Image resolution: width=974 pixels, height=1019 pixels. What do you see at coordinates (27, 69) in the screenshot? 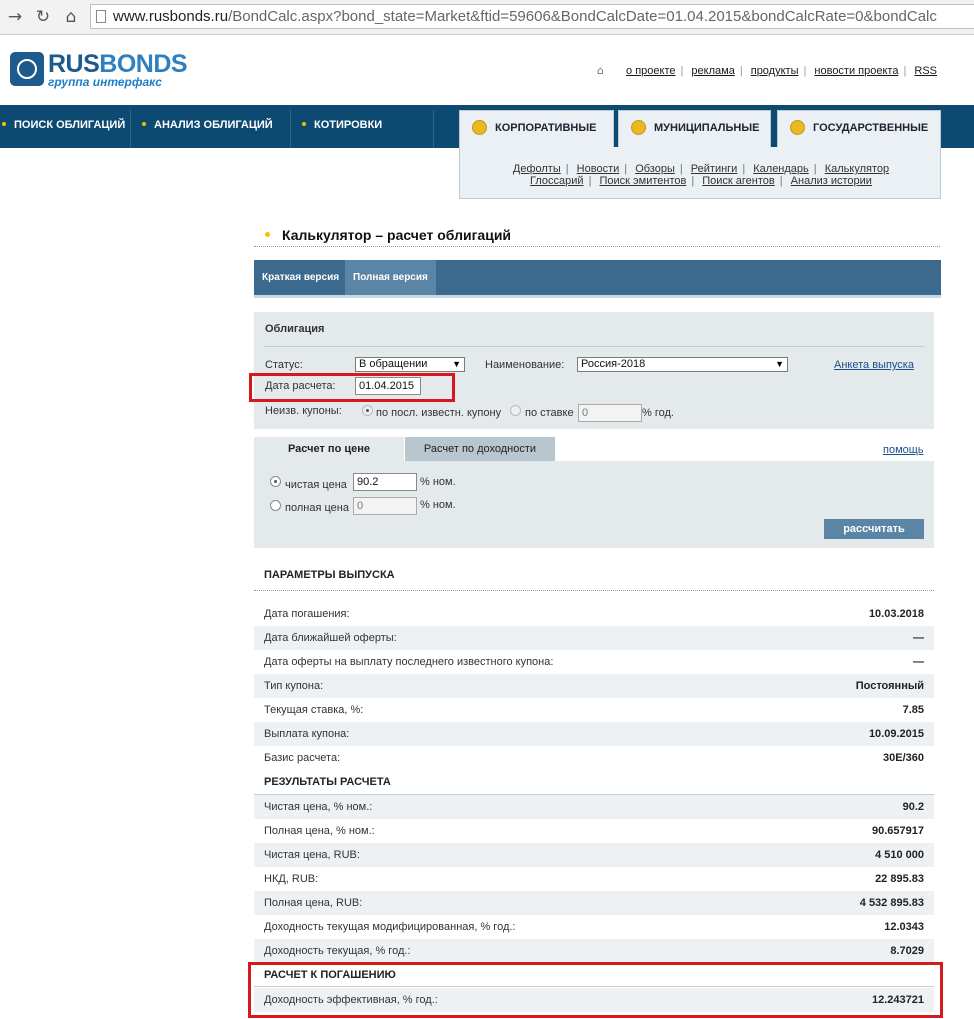
I see `logo-icon` at bounding box center [27, 69].